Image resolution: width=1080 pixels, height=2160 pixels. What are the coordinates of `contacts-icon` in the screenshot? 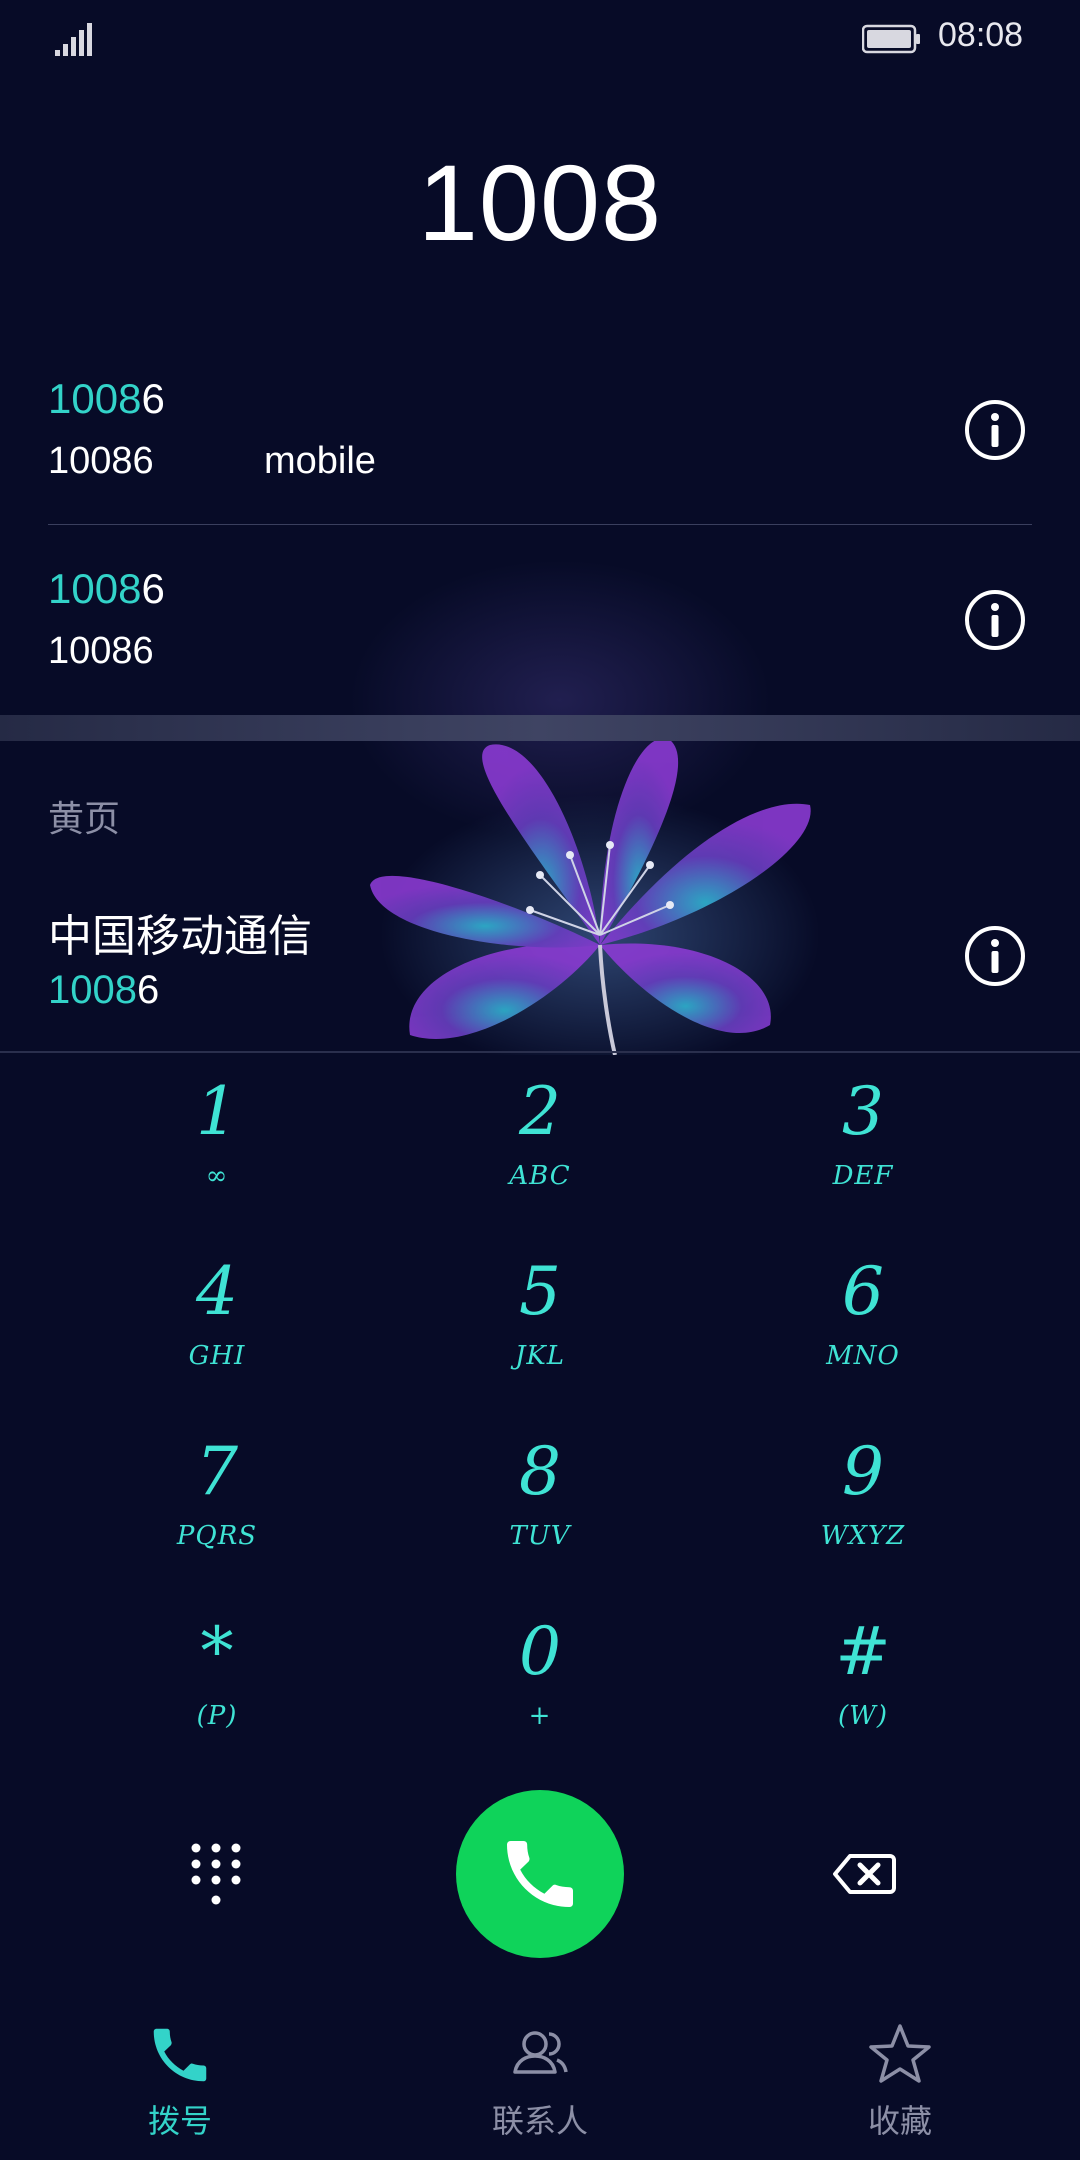 It's located at (540, 2052).